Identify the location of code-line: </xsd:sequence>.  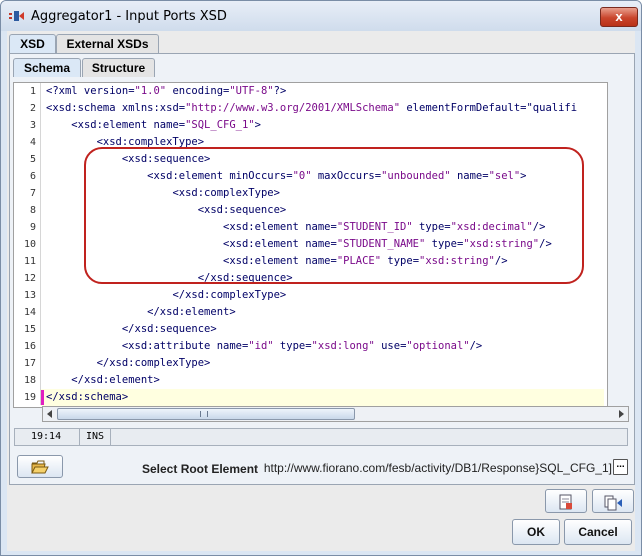
(131, 329).